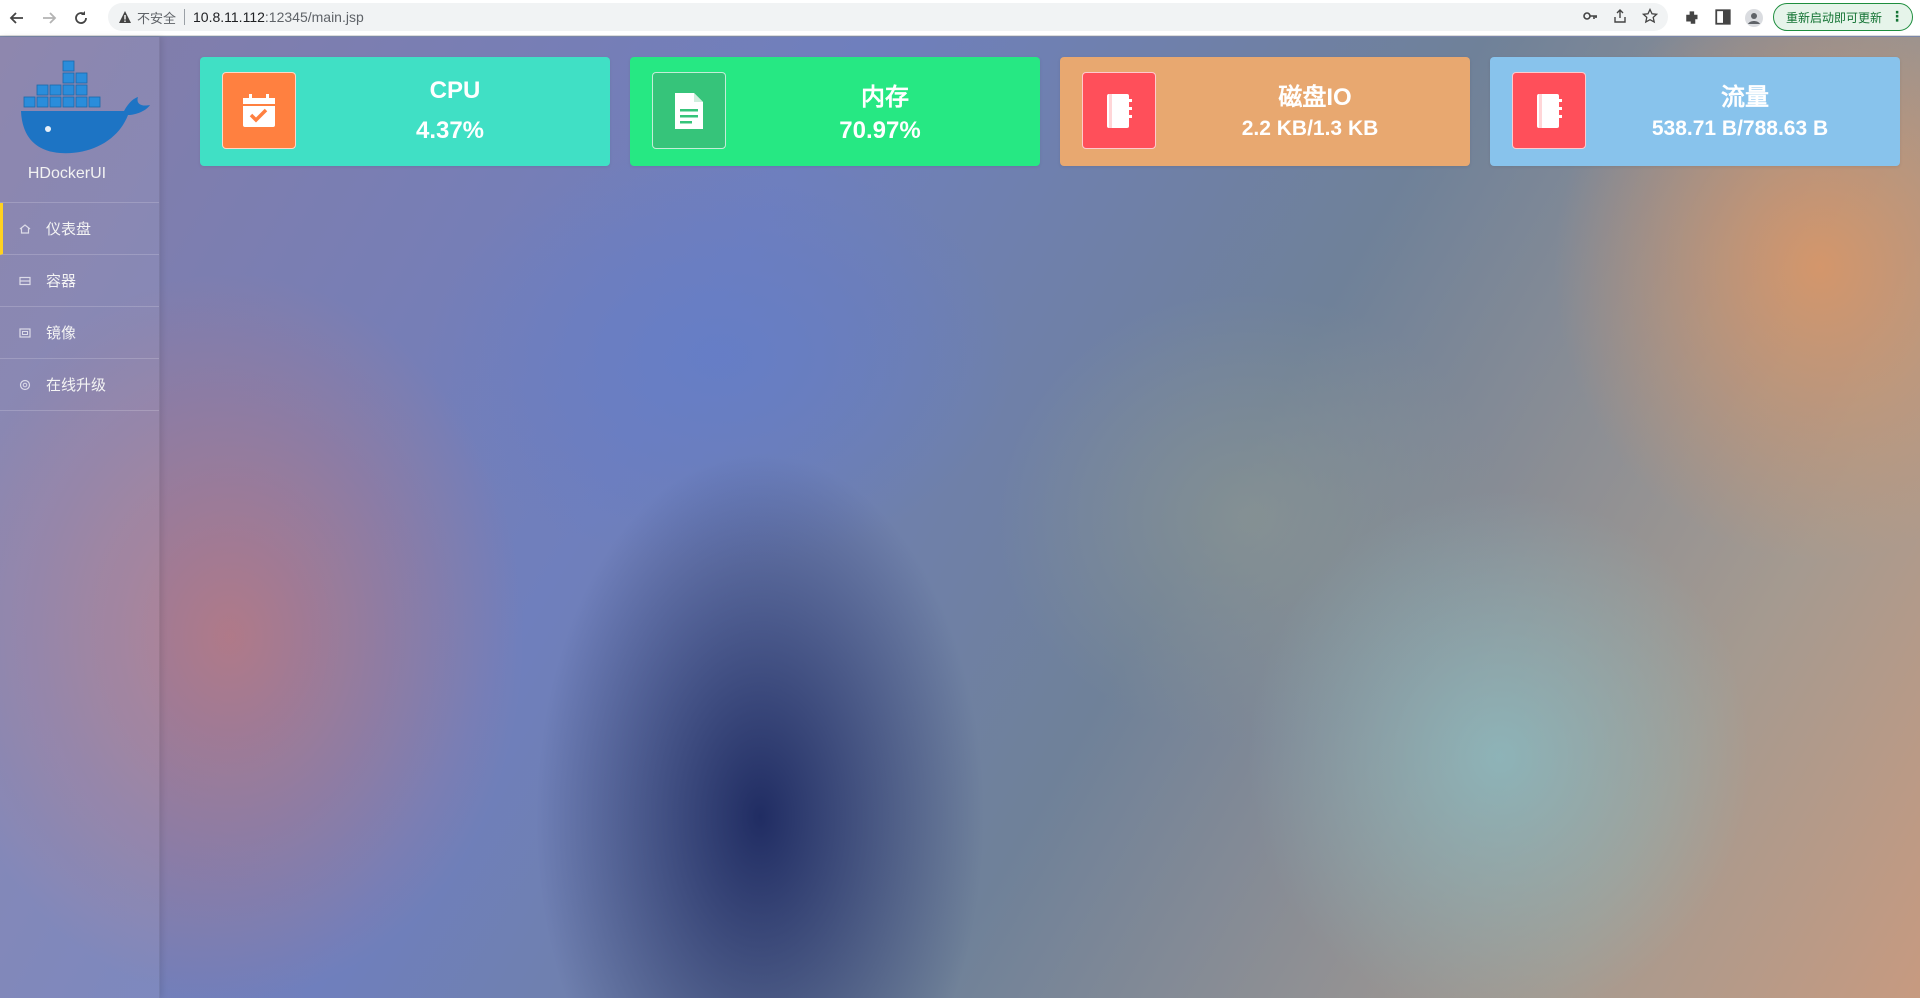 The image size is (1920, 998). What do you see at coordinates (259, 110) in the screenshot?
I see `calendar-check-icon` at bounding box center [259, 110].